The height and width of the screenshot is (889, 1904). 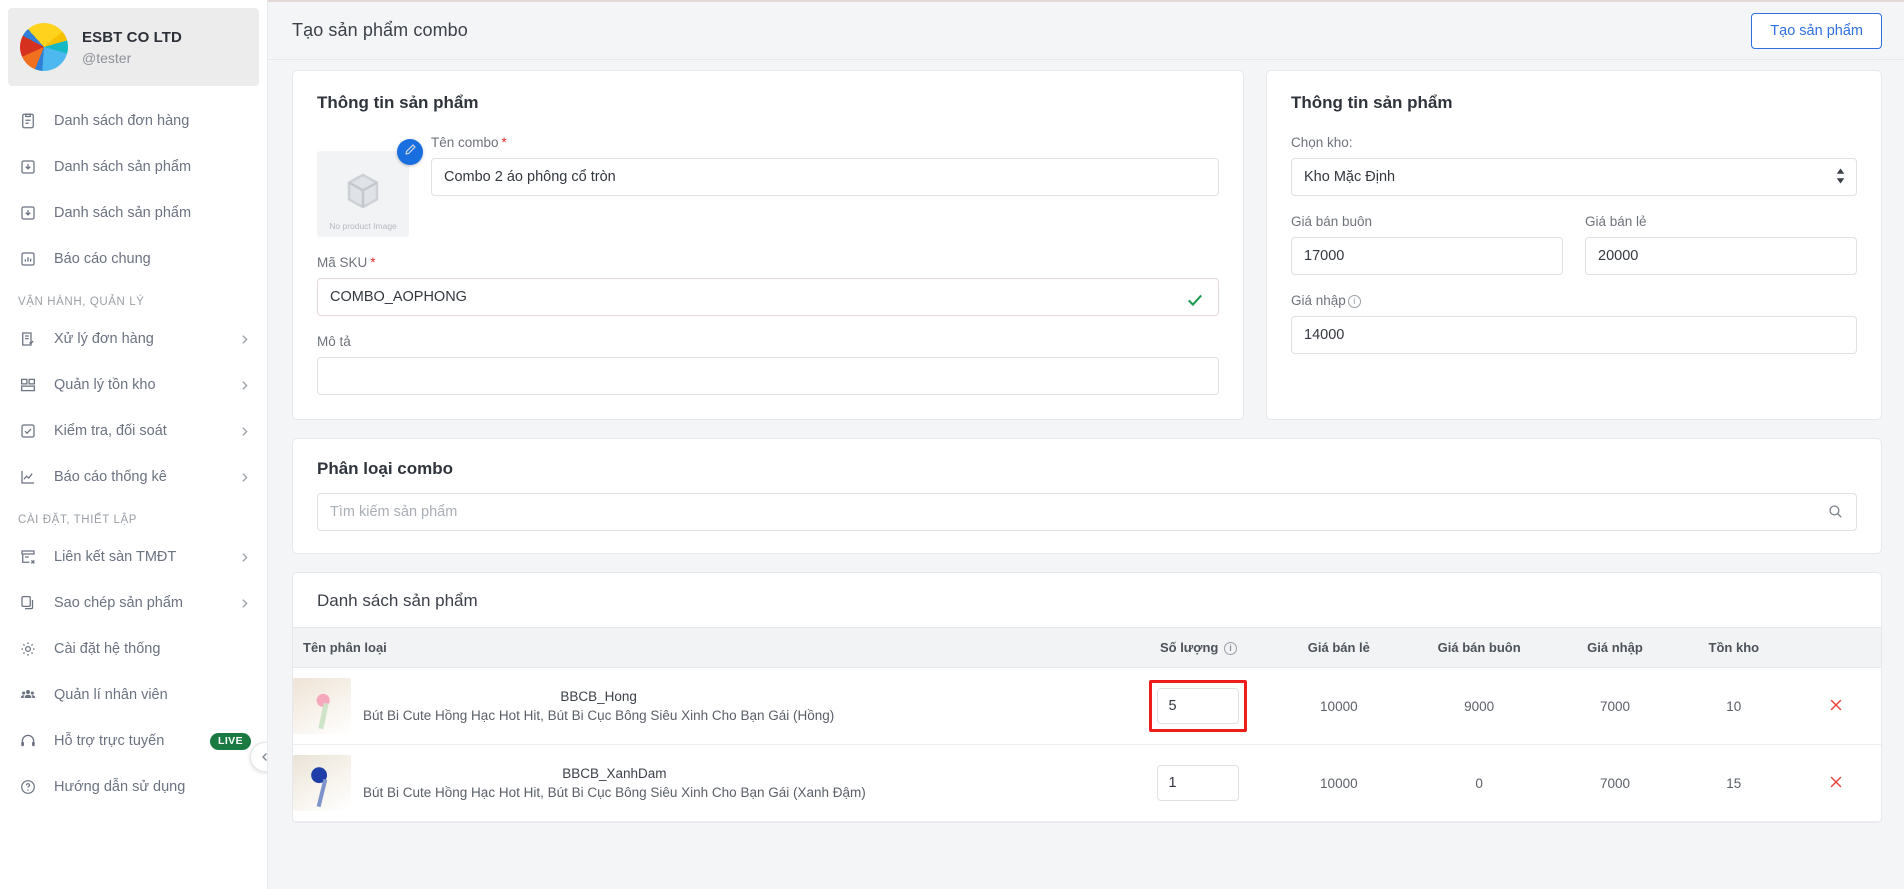 I want to click on description-field-wrap: Mô tả, so click(x=768, y=364).